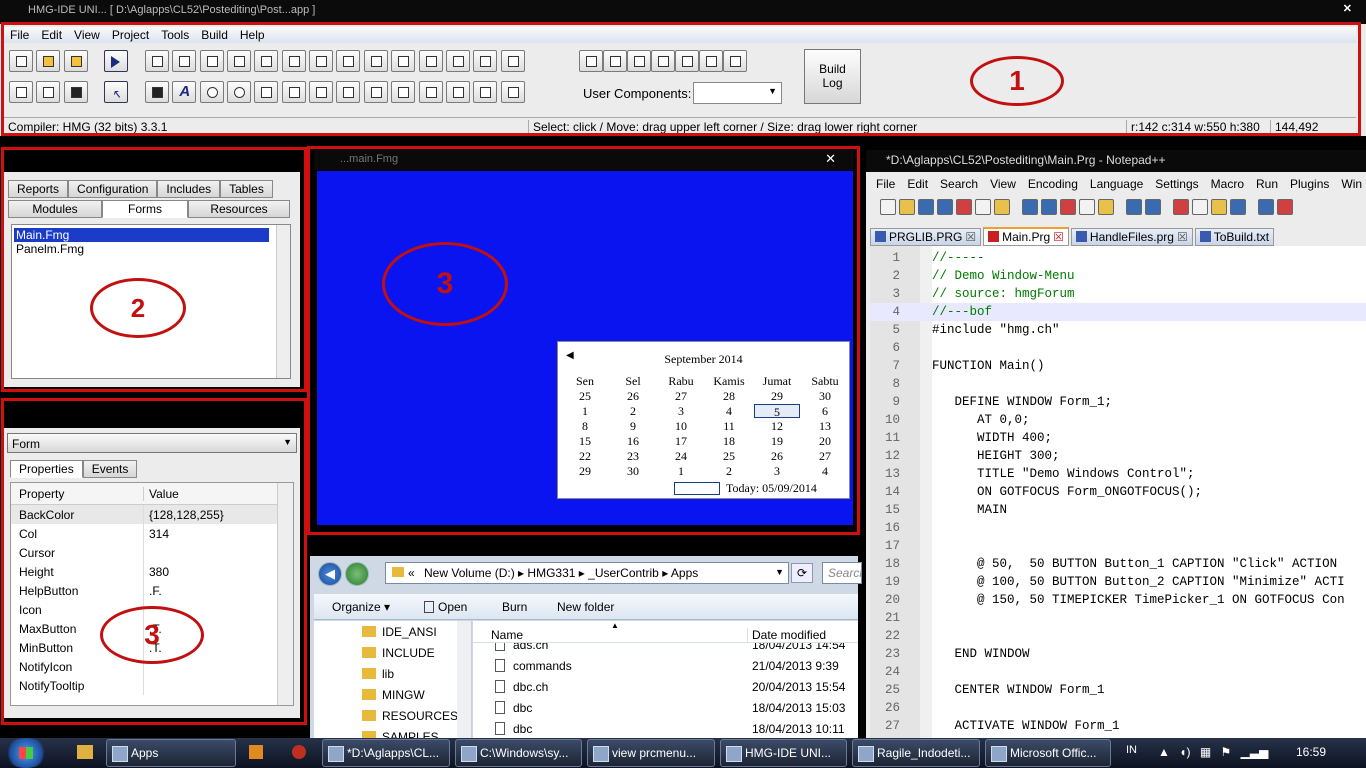  Describe the element at coordinates (1087, 207) in the screenshot. I see `undo-icon` at that location.